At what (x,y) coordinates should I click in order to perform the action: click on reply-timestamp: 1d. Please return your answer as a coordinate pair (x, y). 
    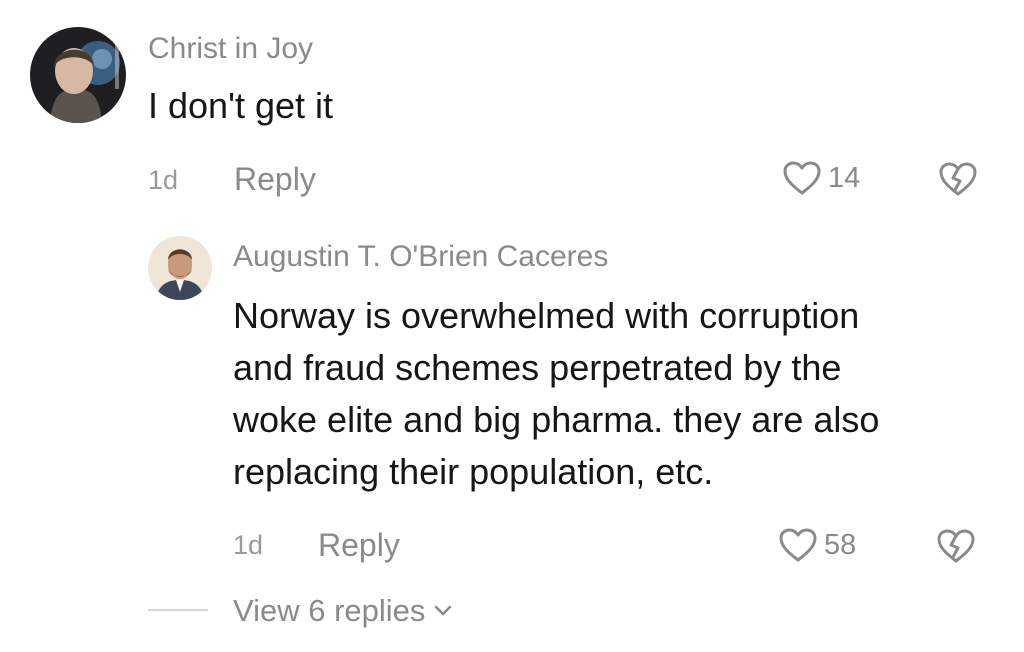
    Looking at the image, I should click on (248, 545).